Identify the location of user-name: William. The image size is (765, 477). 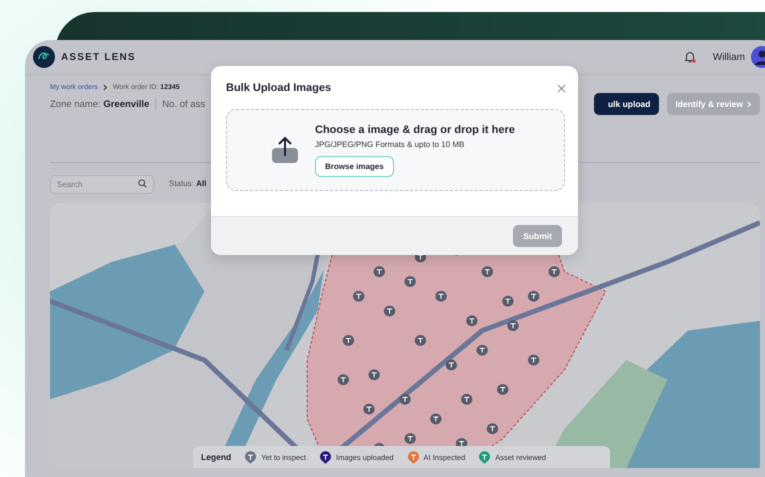
(728, 57).